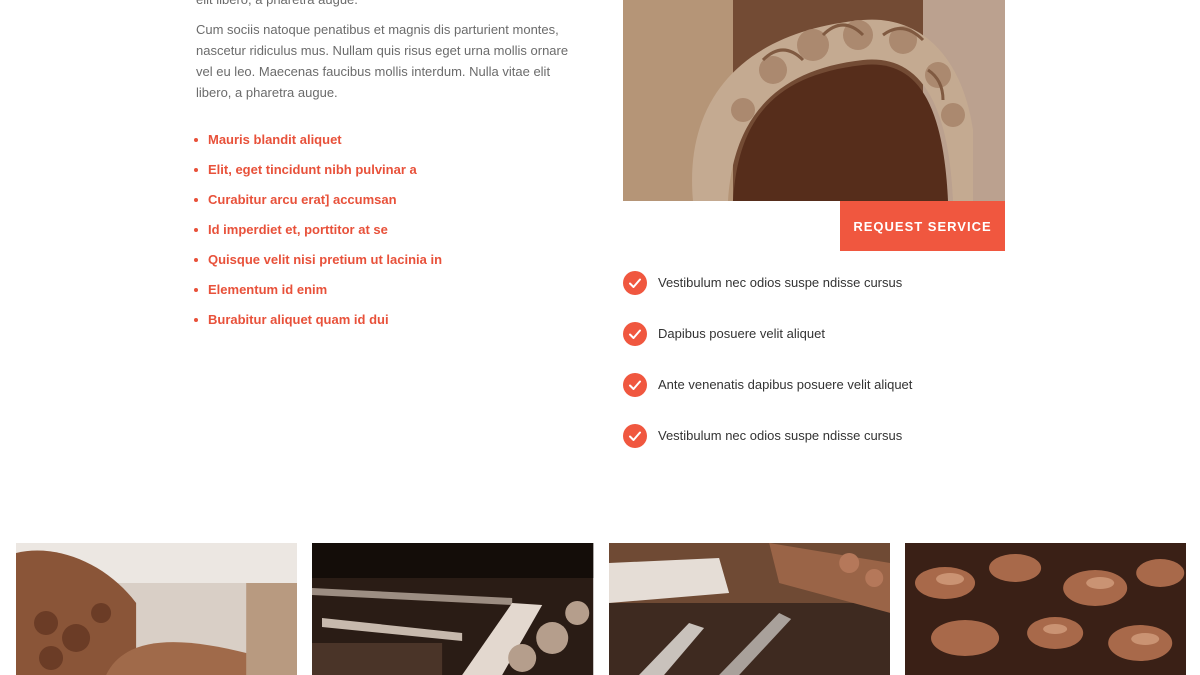 This screenshot has width=1200, height=675. I want to click on feature-list-item: Elit, eget tincidunt nibh pulvinar a, so click(382, 173).